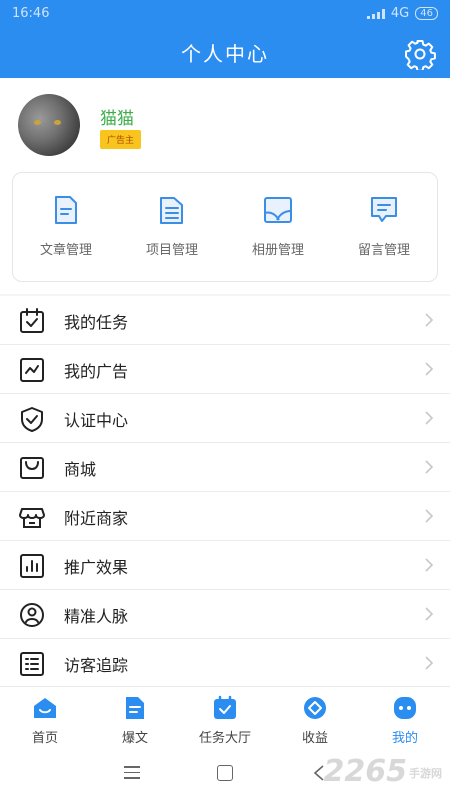 The width and height of the screenshot is (450, 800). I want to click on manage-message: 留言管理, so click(384, 227).